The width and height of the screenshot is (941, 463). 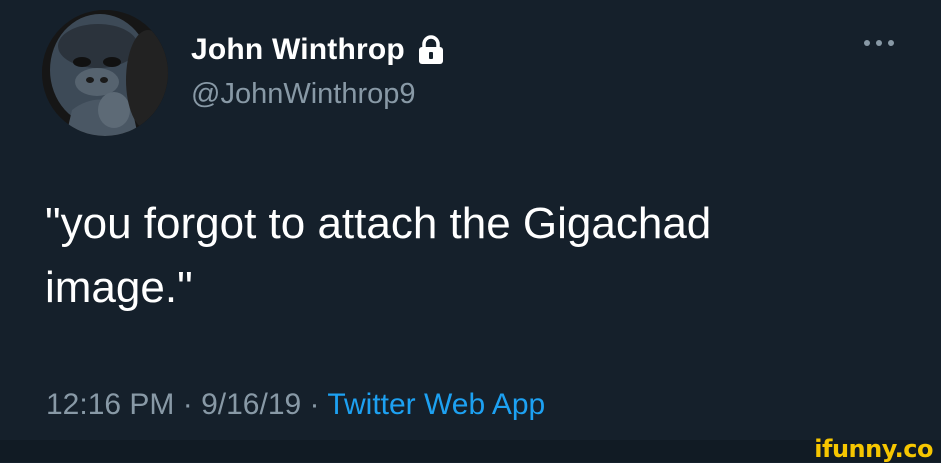 I want to click on tweet-text-line: "you forgot to attach the Gigachad, so click(x=378, y=223).